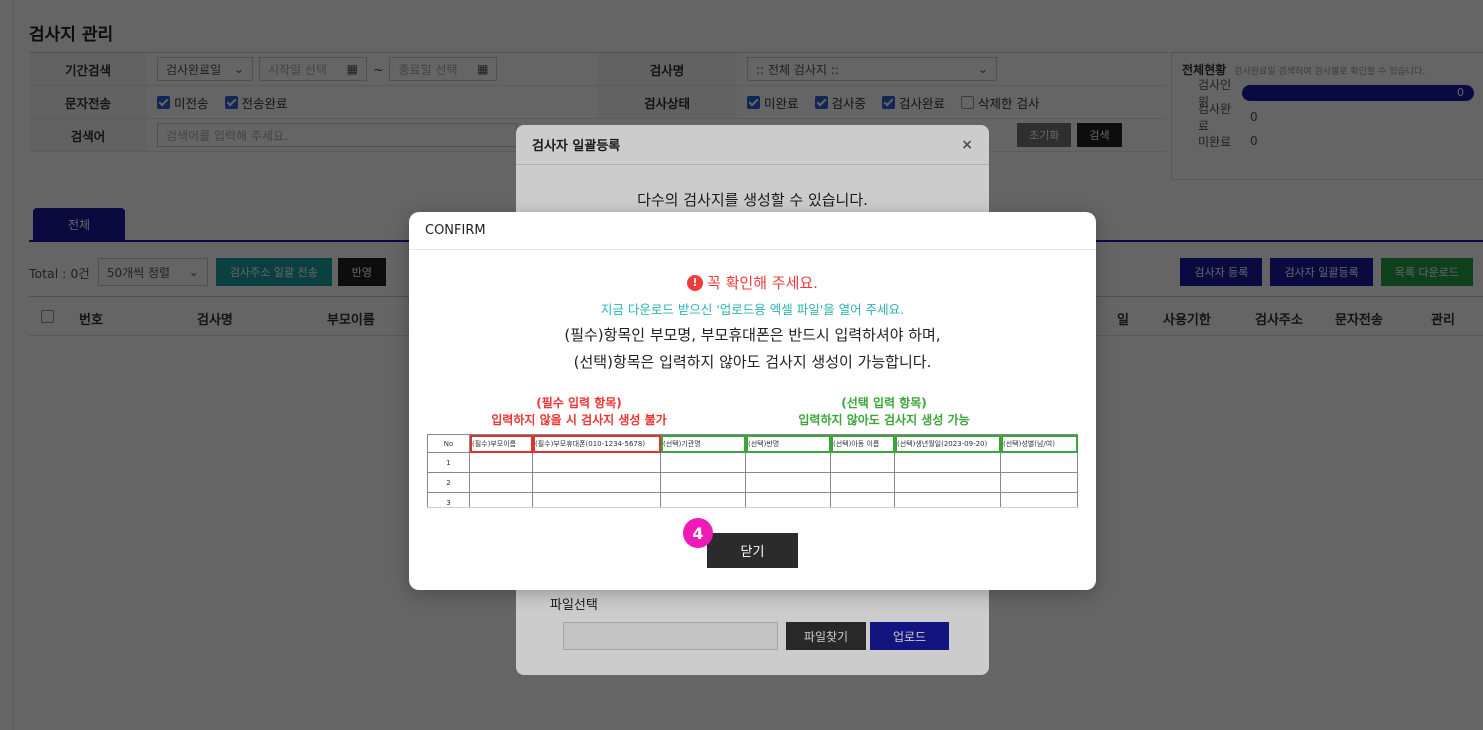  What do you see at coordinates (752, 282) in the screenshot?
I see `confirm-warning: ! 꼭 확인해 주세요.` at bounding box center [752, 282].